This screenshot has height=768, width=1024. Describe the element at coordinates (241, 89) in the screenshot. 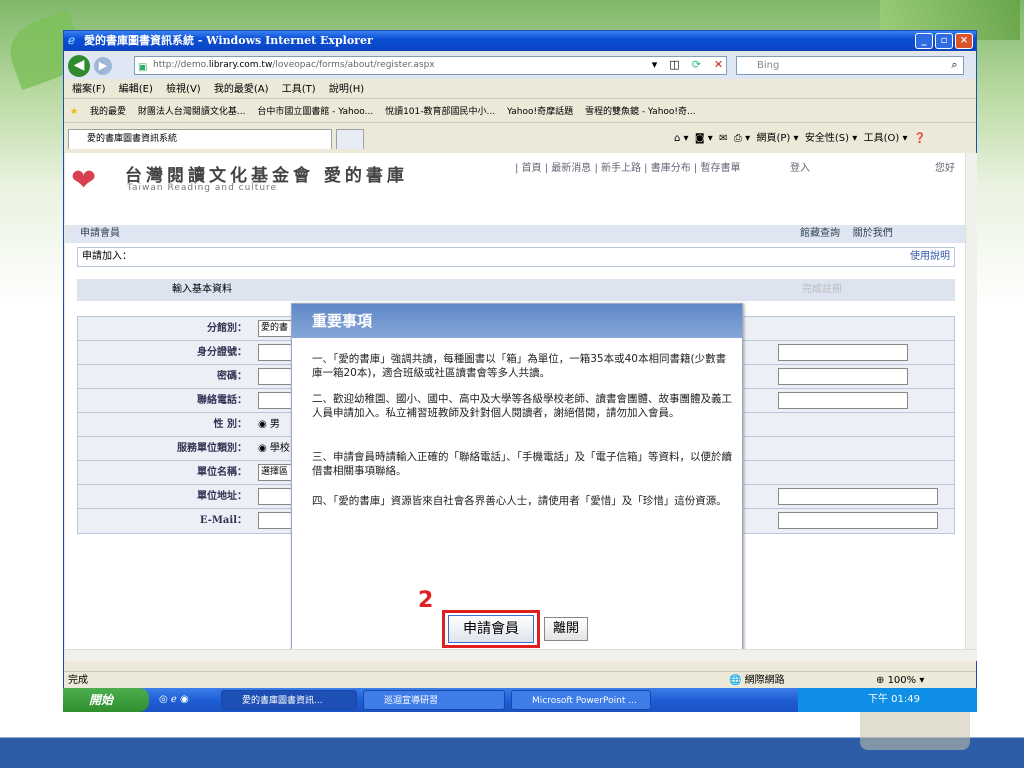

I see `menu-favorites: 我的最愛(A)` at that location.